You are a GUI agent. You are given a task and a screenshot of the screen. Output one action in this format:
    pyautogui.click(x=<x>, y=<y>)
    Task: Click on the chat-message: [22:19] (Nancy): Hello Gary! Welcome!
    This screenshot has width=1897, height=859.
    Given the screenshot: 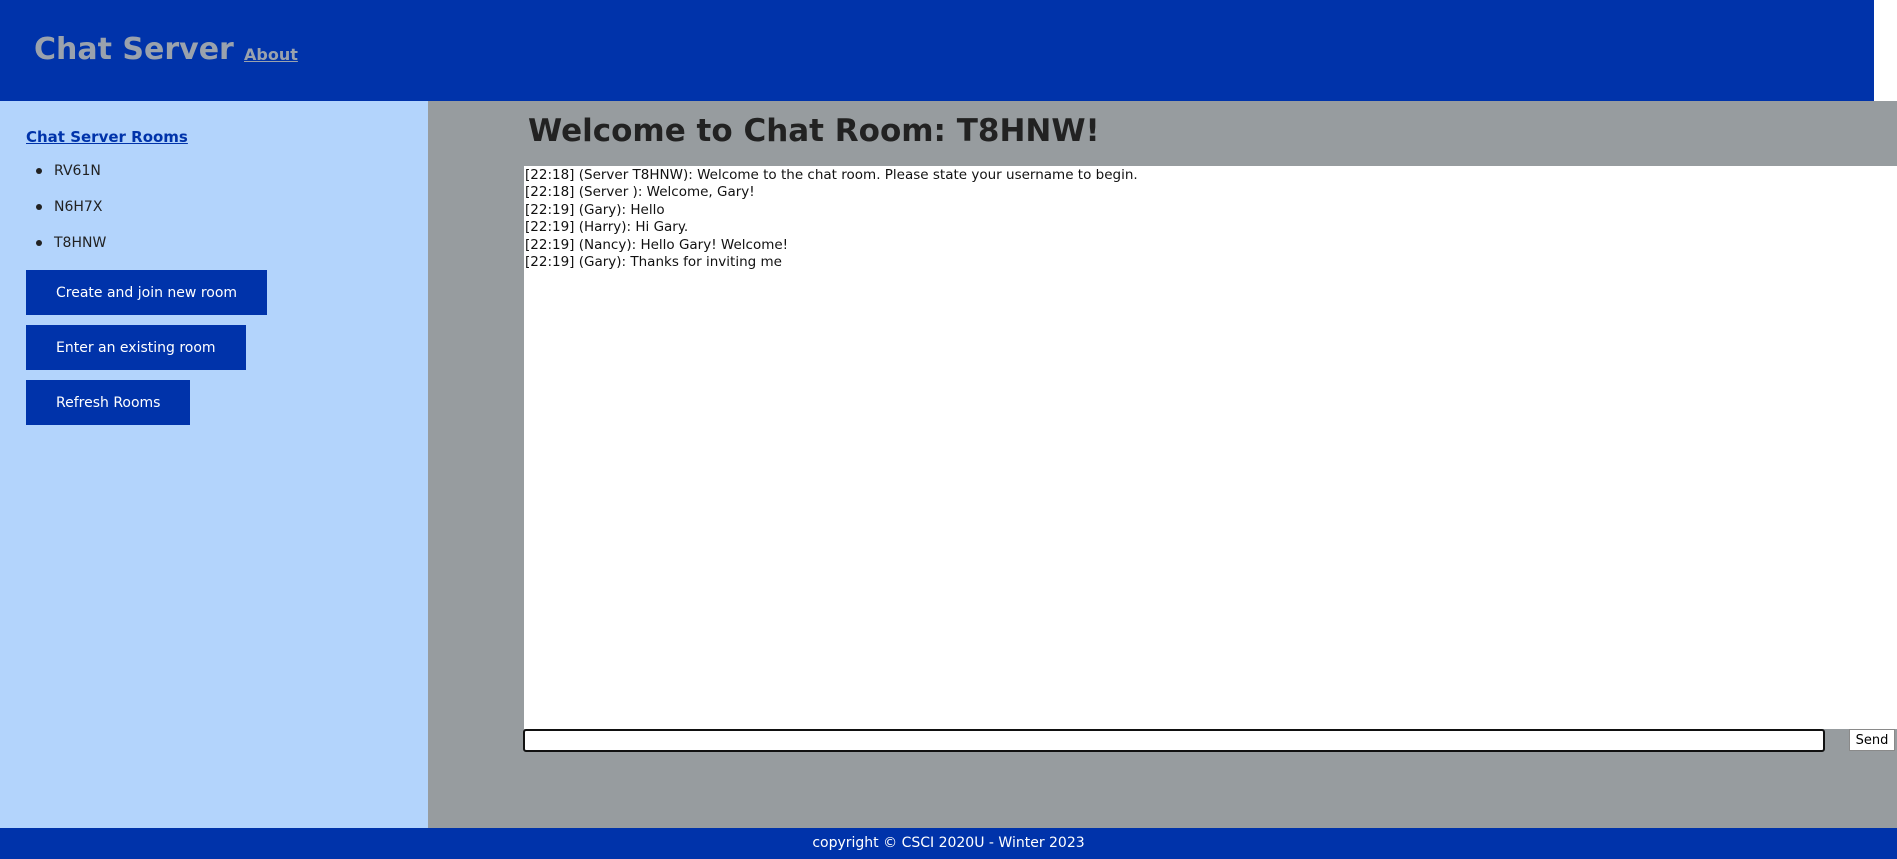 What is the action you would take?
    pyautogui.click(x=657, y=244)
    